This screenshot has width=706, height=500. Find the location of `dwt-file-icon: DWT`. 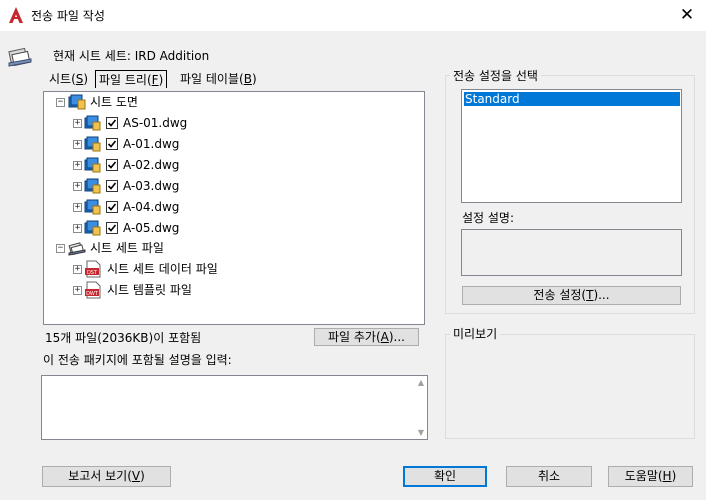

dwt-file-icon: DWT is located at coordinates (93, 290).